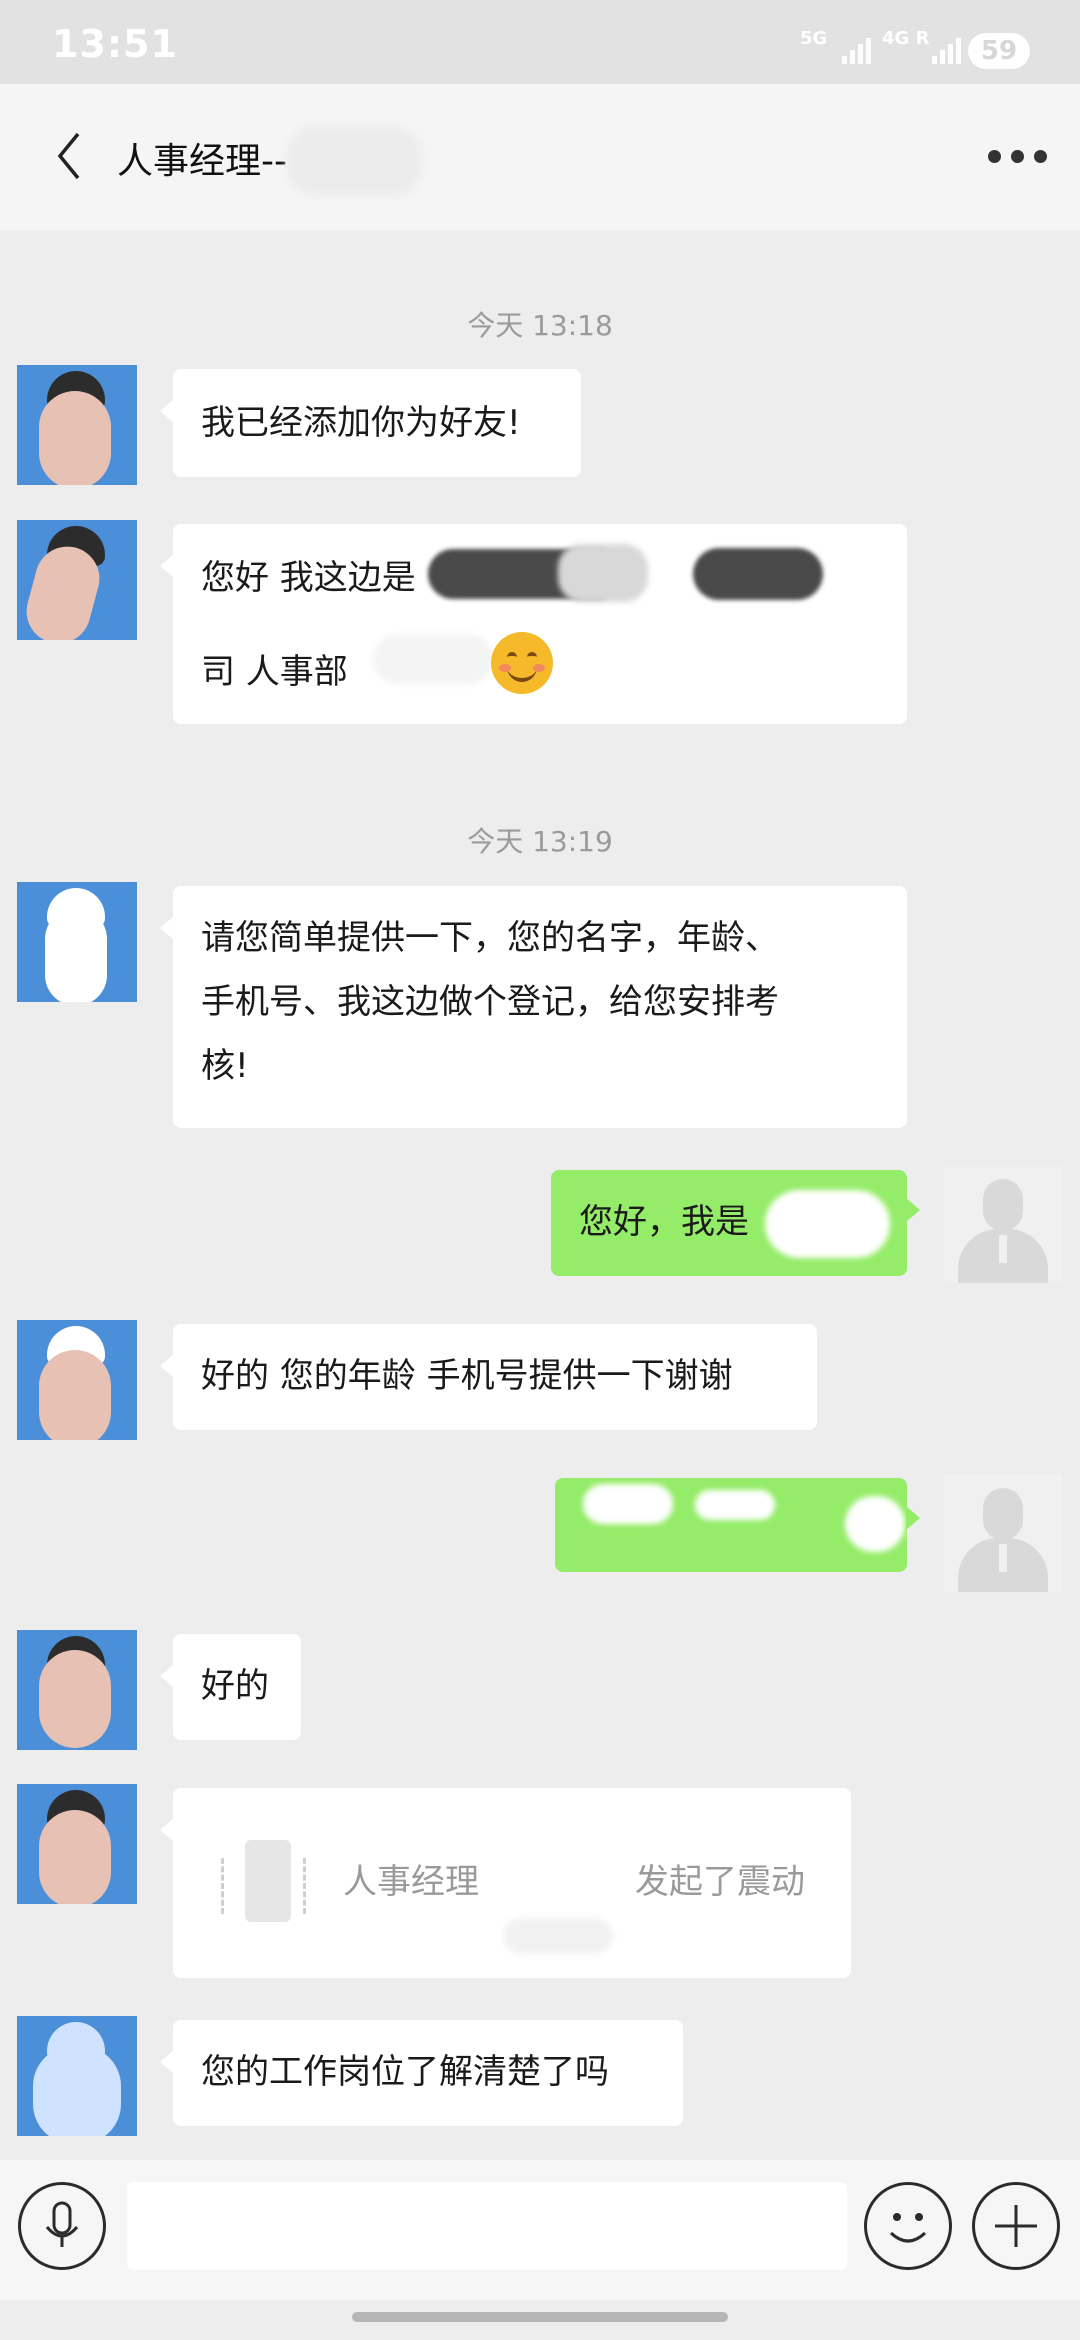  Describe the element at coordinates (309, 1886) in the screenshot. I see `vibrate-wave-right` at that location.